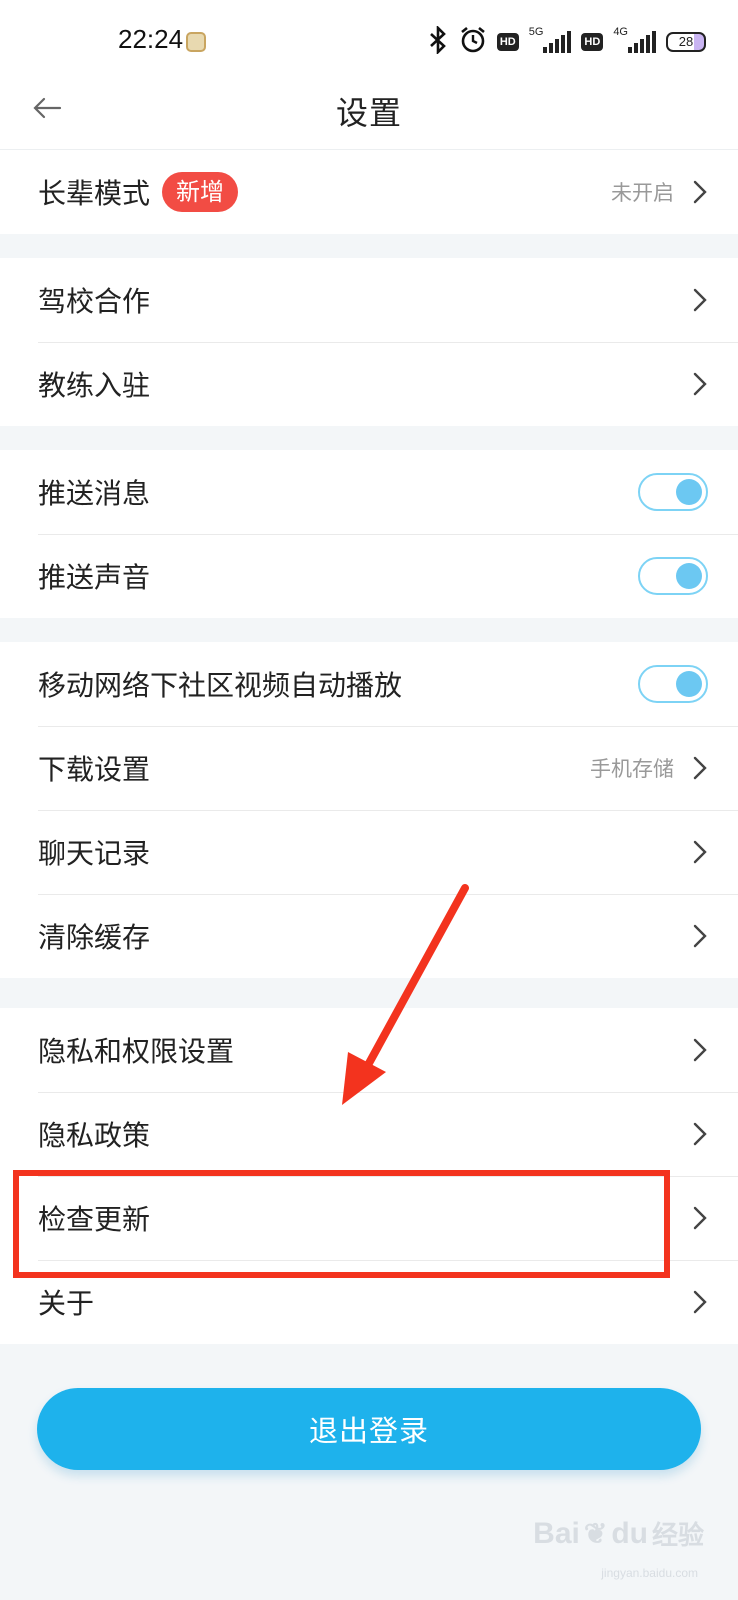  I want to click on row-label: 隐私和权限设置, so click(136, 1051).